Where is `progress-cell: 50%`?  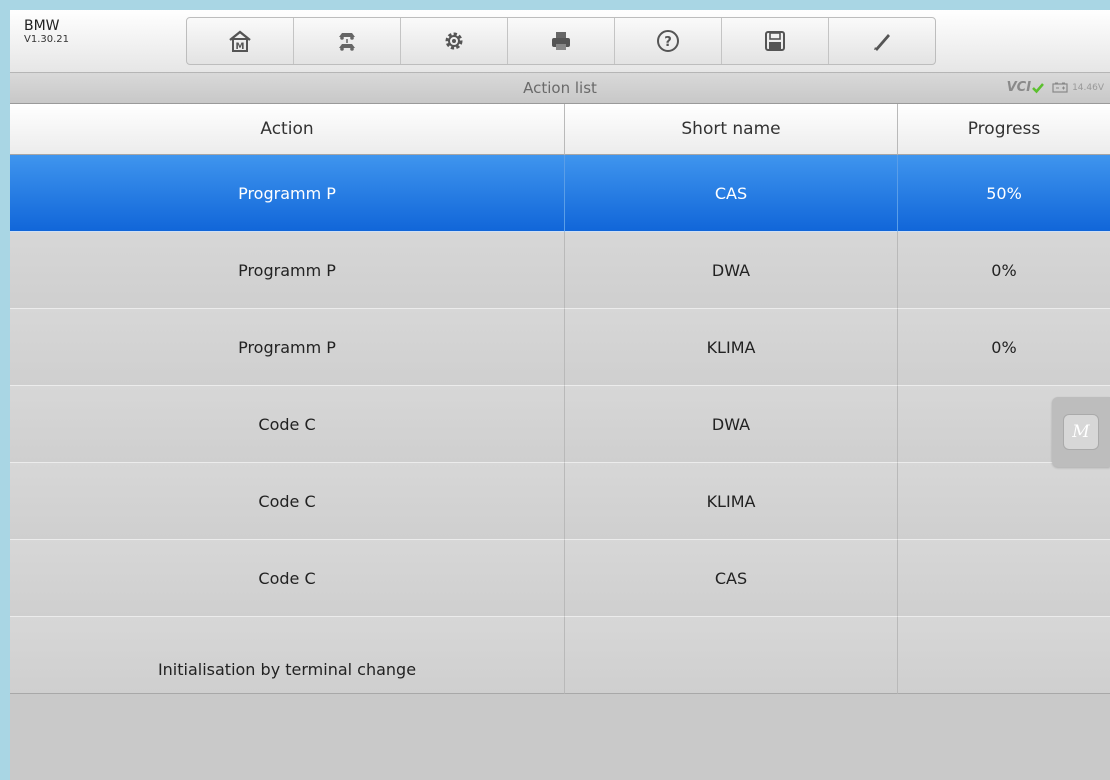 progress-cell: 50% is located at coordinates (1004, 193).